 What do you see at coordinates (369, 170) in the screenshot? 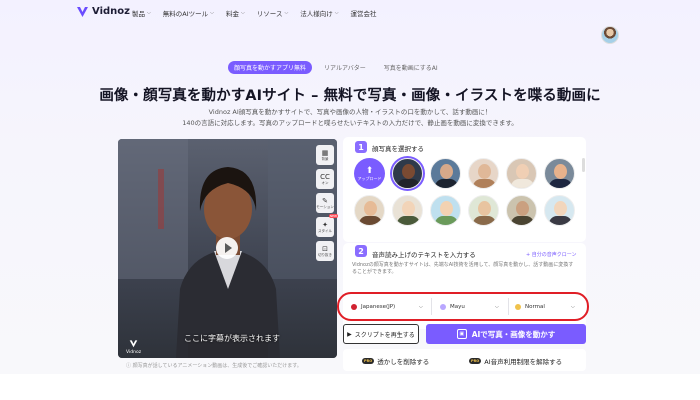
I see `upload-icon: ⬆` at bounding box center [369, 170].